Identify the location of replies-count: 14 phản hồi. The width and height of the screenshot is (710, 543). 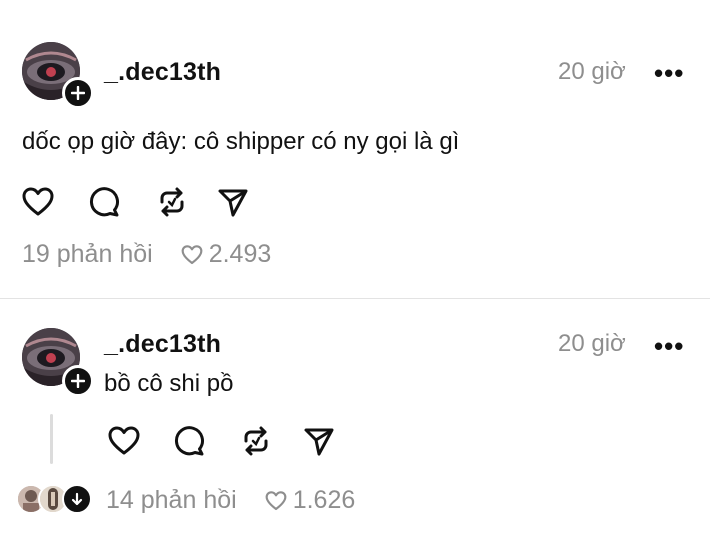
(171, 500).